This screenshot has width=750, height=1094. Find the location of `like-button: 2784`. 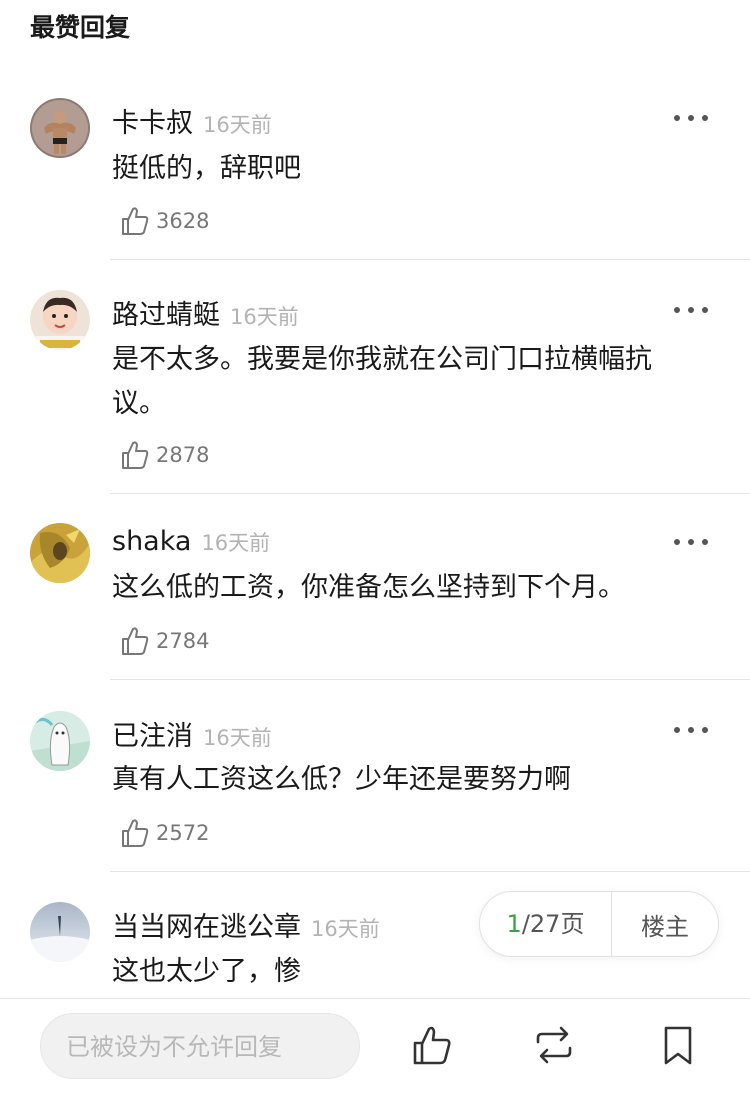

like-button: 2784 is located at coordinates (164, 641).